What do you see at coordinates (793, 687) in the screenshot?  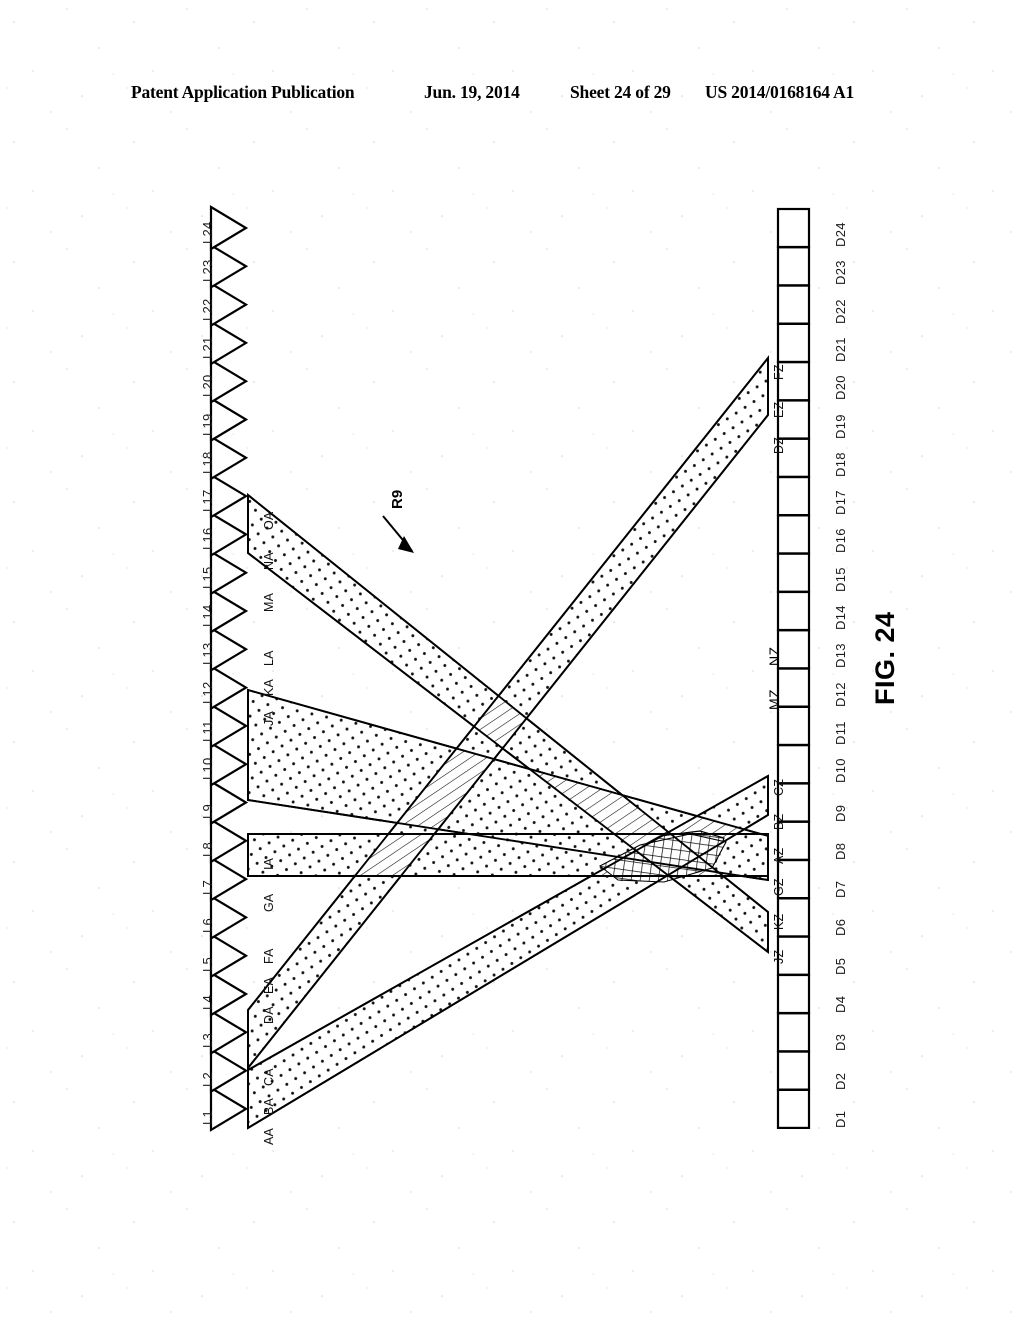 I see `detector-square-d12` at bounding box center [793, 687].